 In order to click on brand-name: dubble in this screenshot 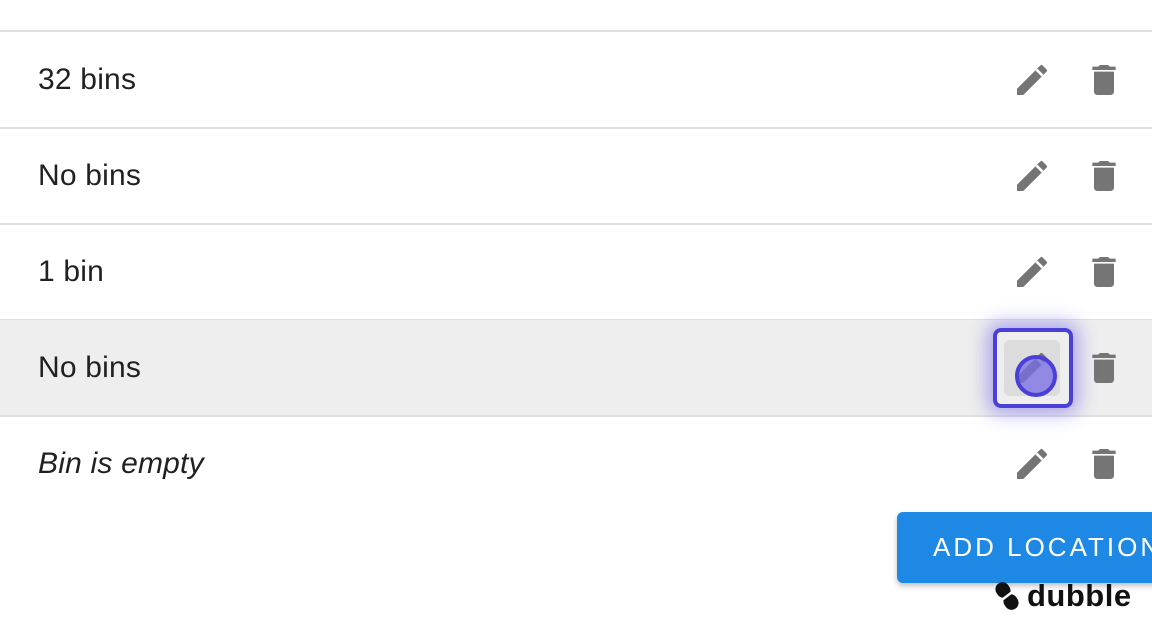, I will do `click(1079, 595)`.